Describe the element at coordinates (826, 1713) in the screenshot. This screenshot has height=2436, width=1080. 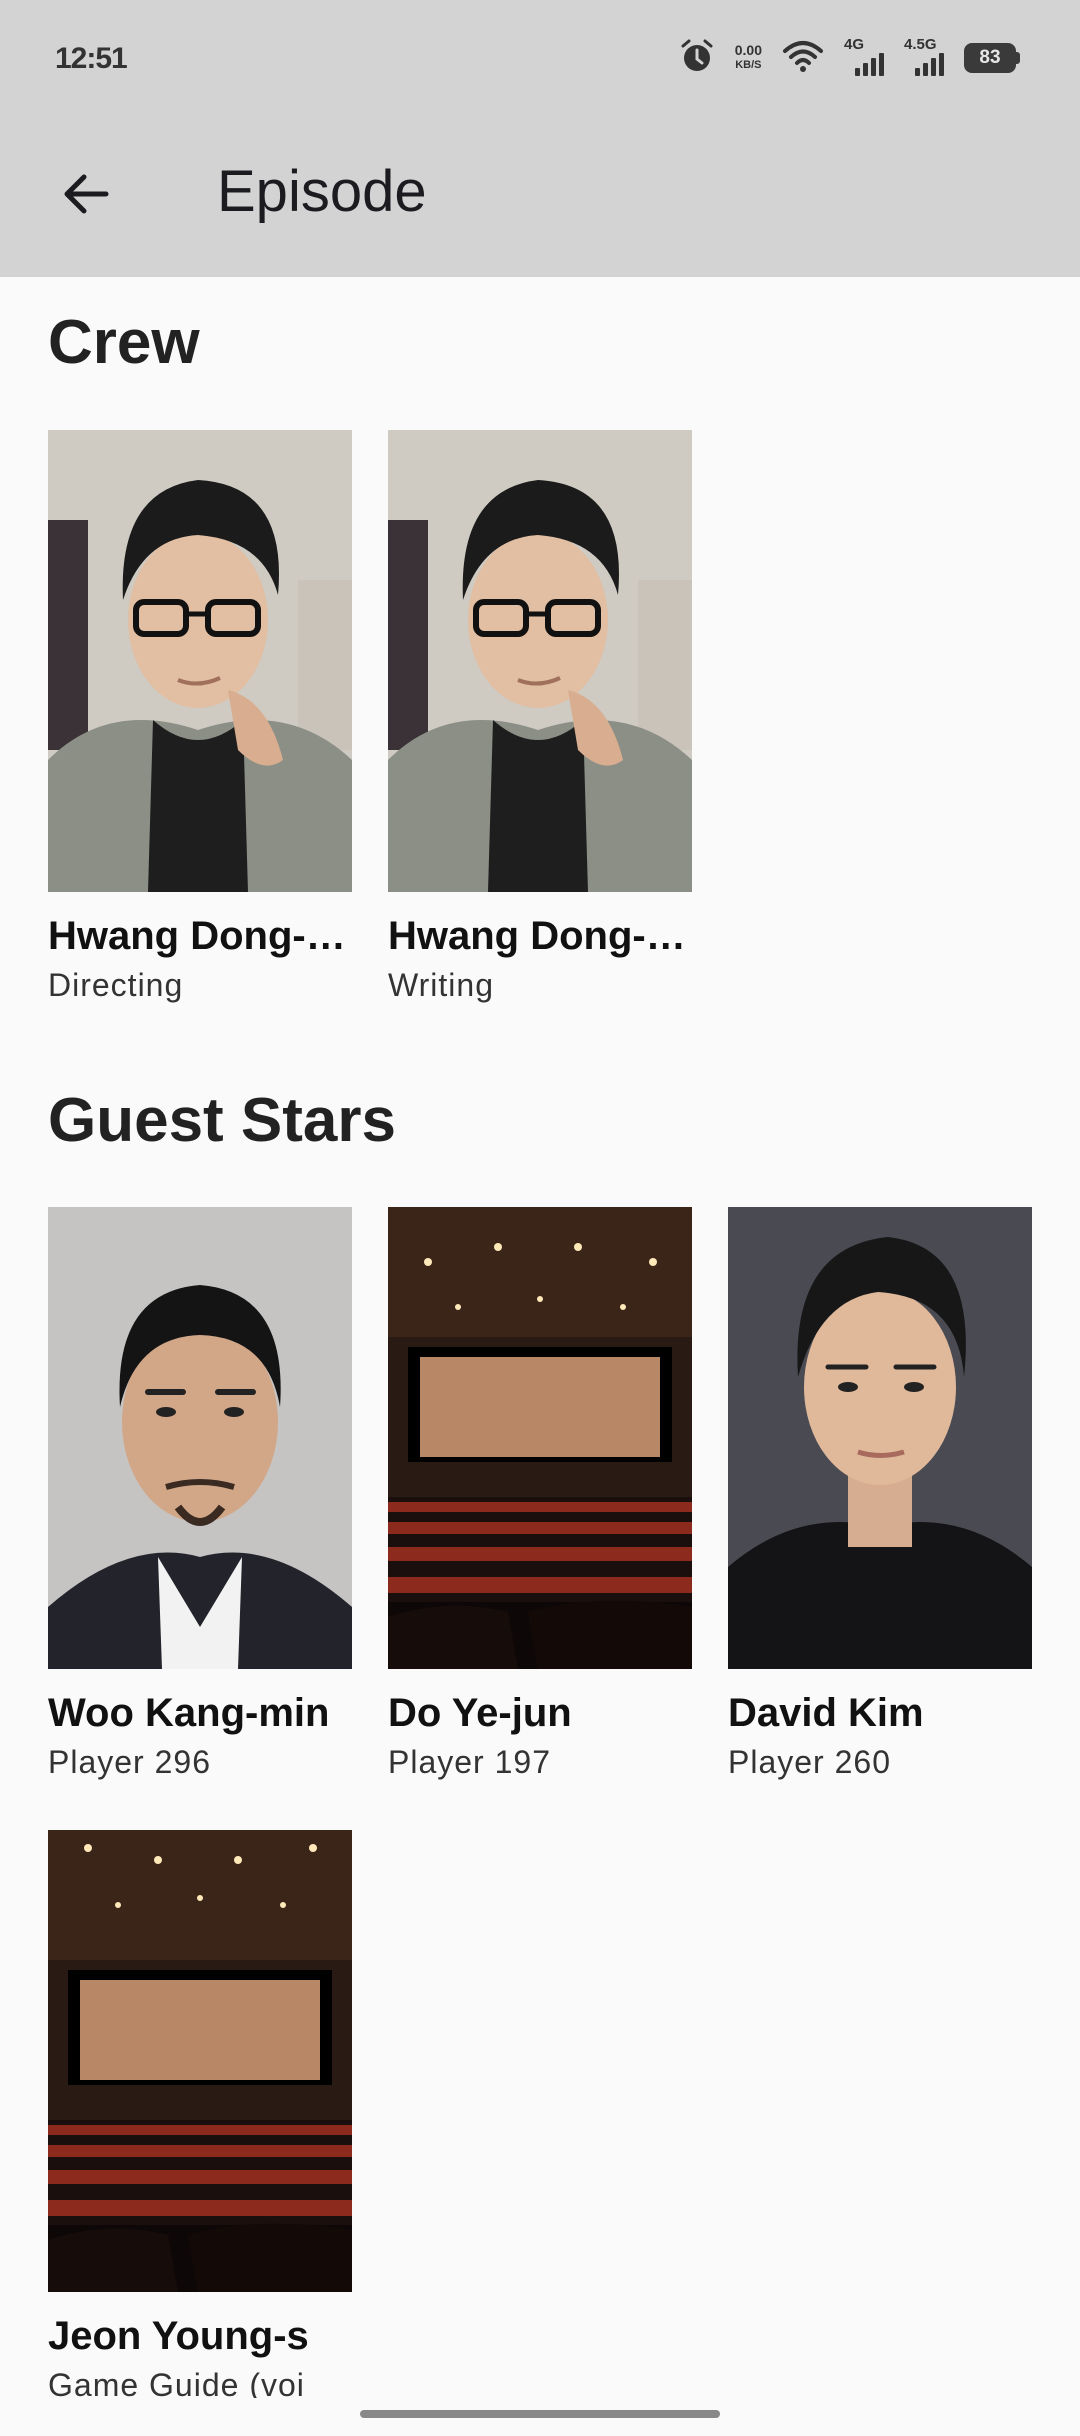
I see `person-name: David Kim` at that location.